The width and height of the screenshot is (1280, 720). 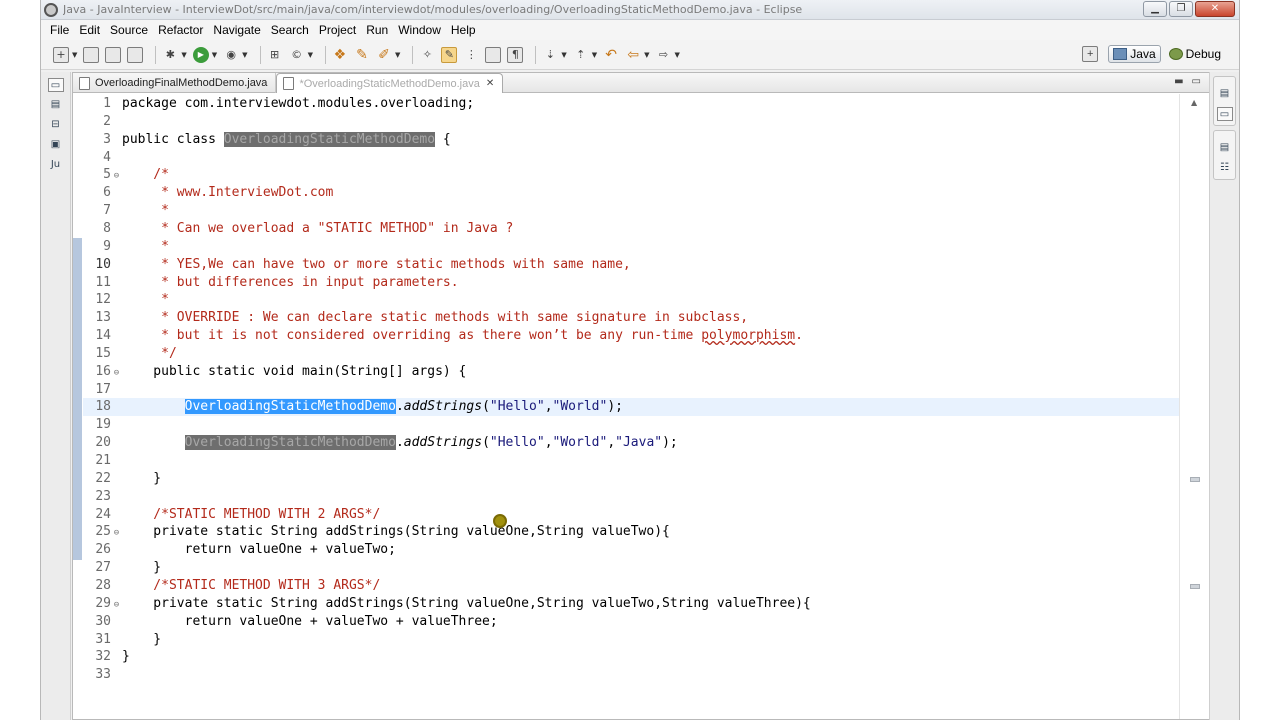 I want to click on code-line: 32}, so click(x=631, y=657).